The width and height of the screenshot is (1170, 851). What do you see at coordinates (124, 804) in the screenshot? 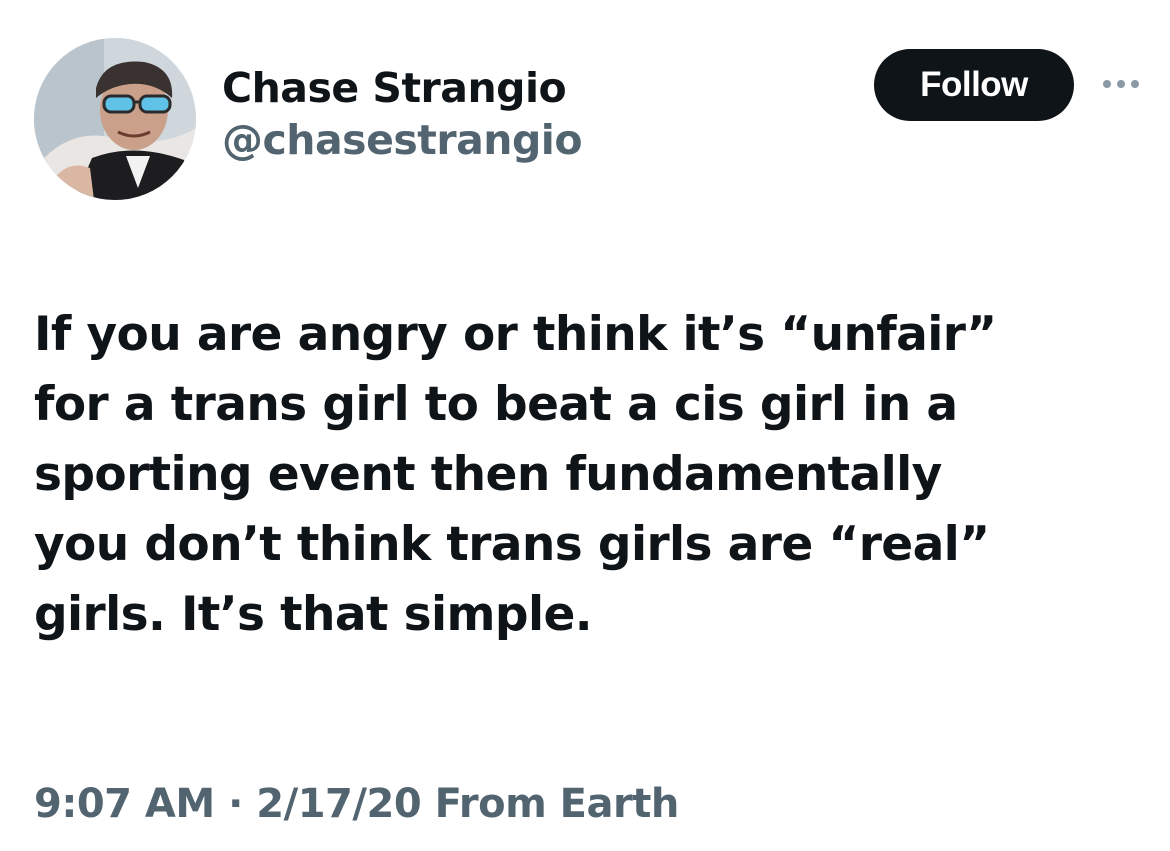
I see `tweet-time: 9:07 AM` at bounding box center [124, 804].